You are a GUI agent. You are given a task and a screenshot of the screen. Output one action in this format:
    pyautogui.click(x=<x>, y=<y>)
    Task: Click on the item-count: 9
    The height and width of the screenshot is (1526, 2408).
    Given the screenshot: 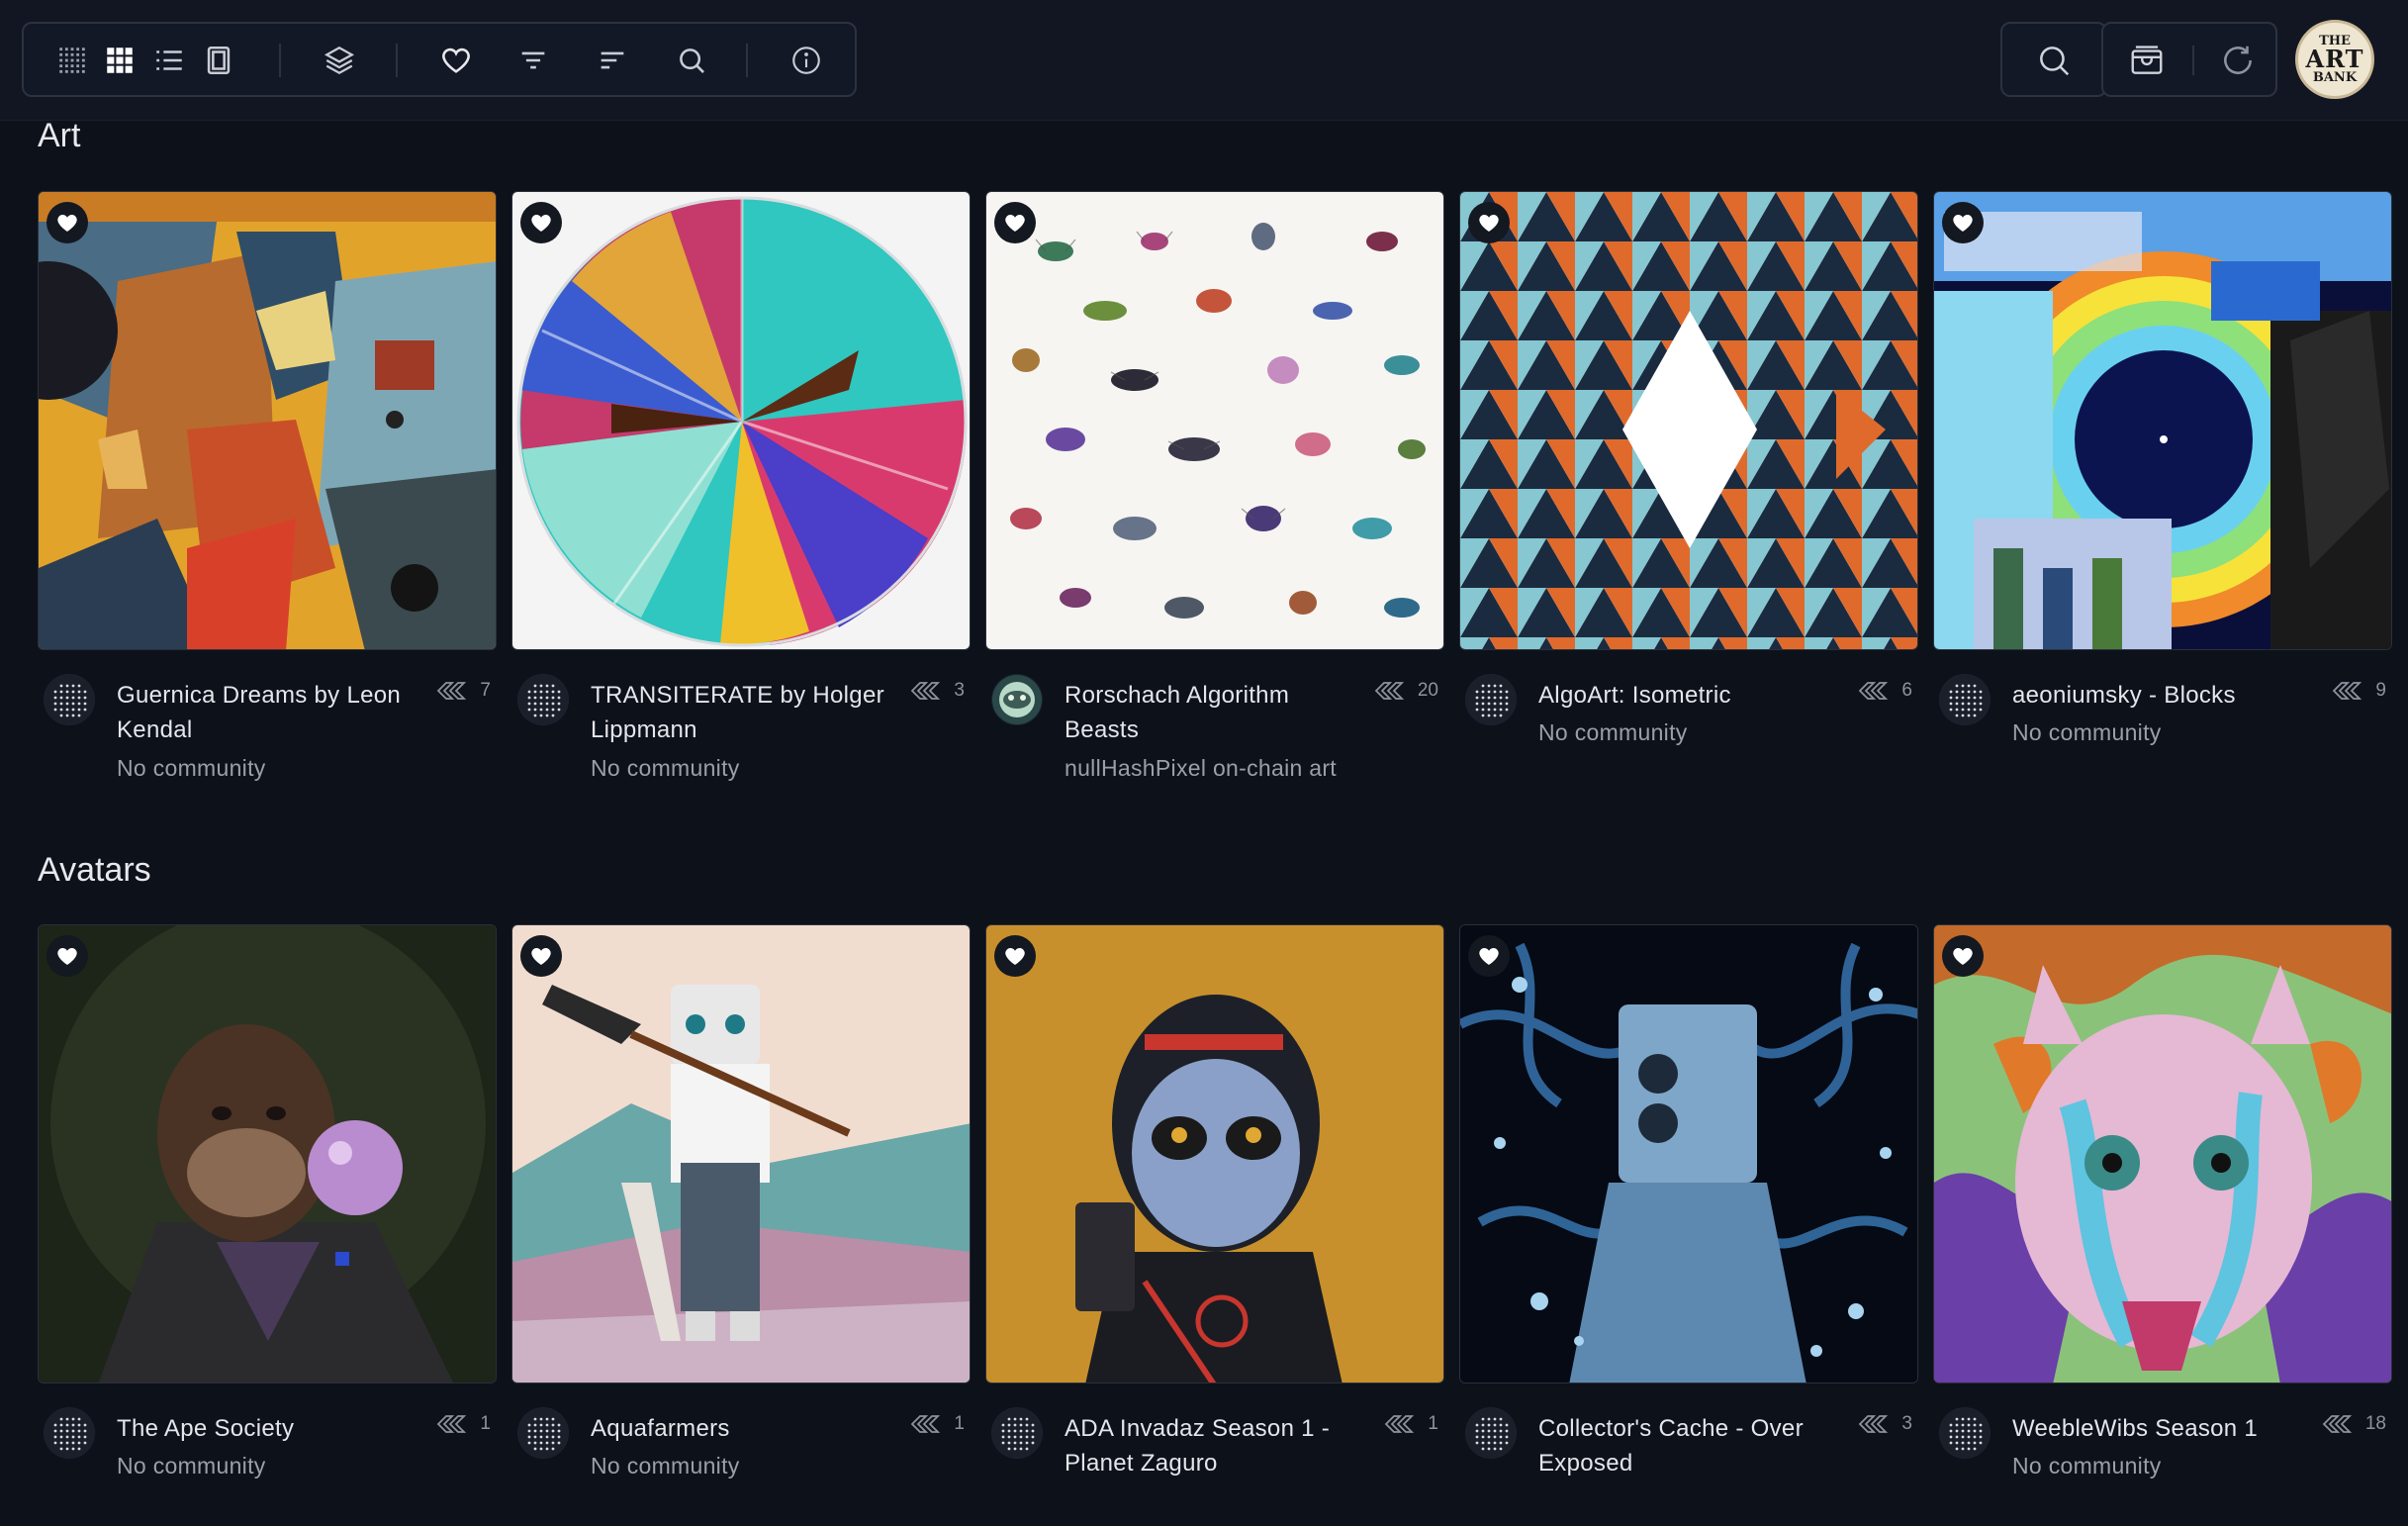 What is the action you would take?
    pyautogui.click(x=2359, y=691)
    